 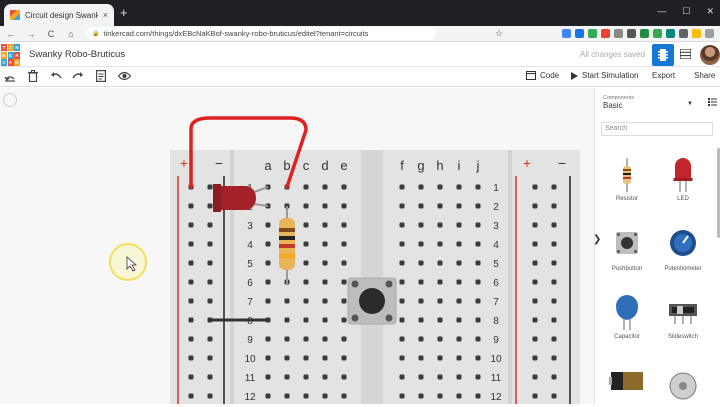 I want to click on forward-icon: →, so click(x=31, y=34).